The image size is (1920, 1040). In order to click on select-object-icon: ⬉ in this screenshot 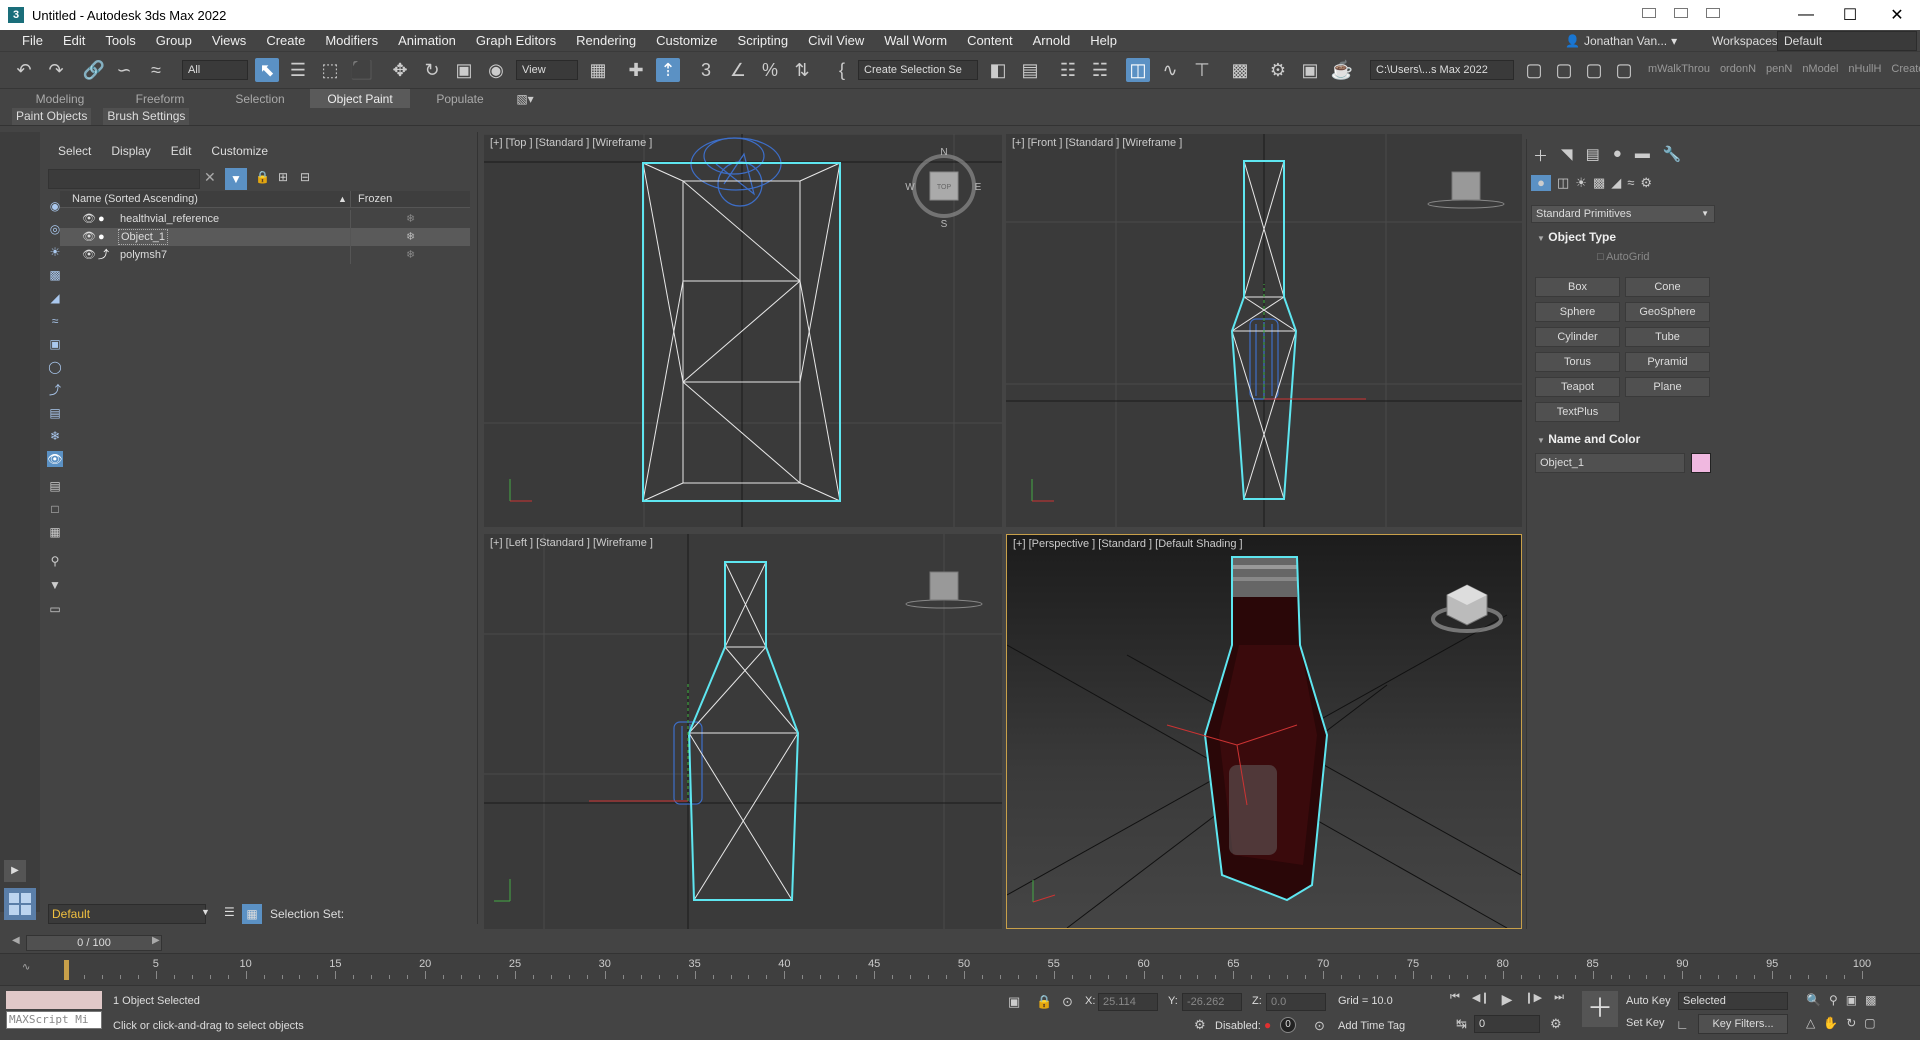, I will do `click(267, 70)`.